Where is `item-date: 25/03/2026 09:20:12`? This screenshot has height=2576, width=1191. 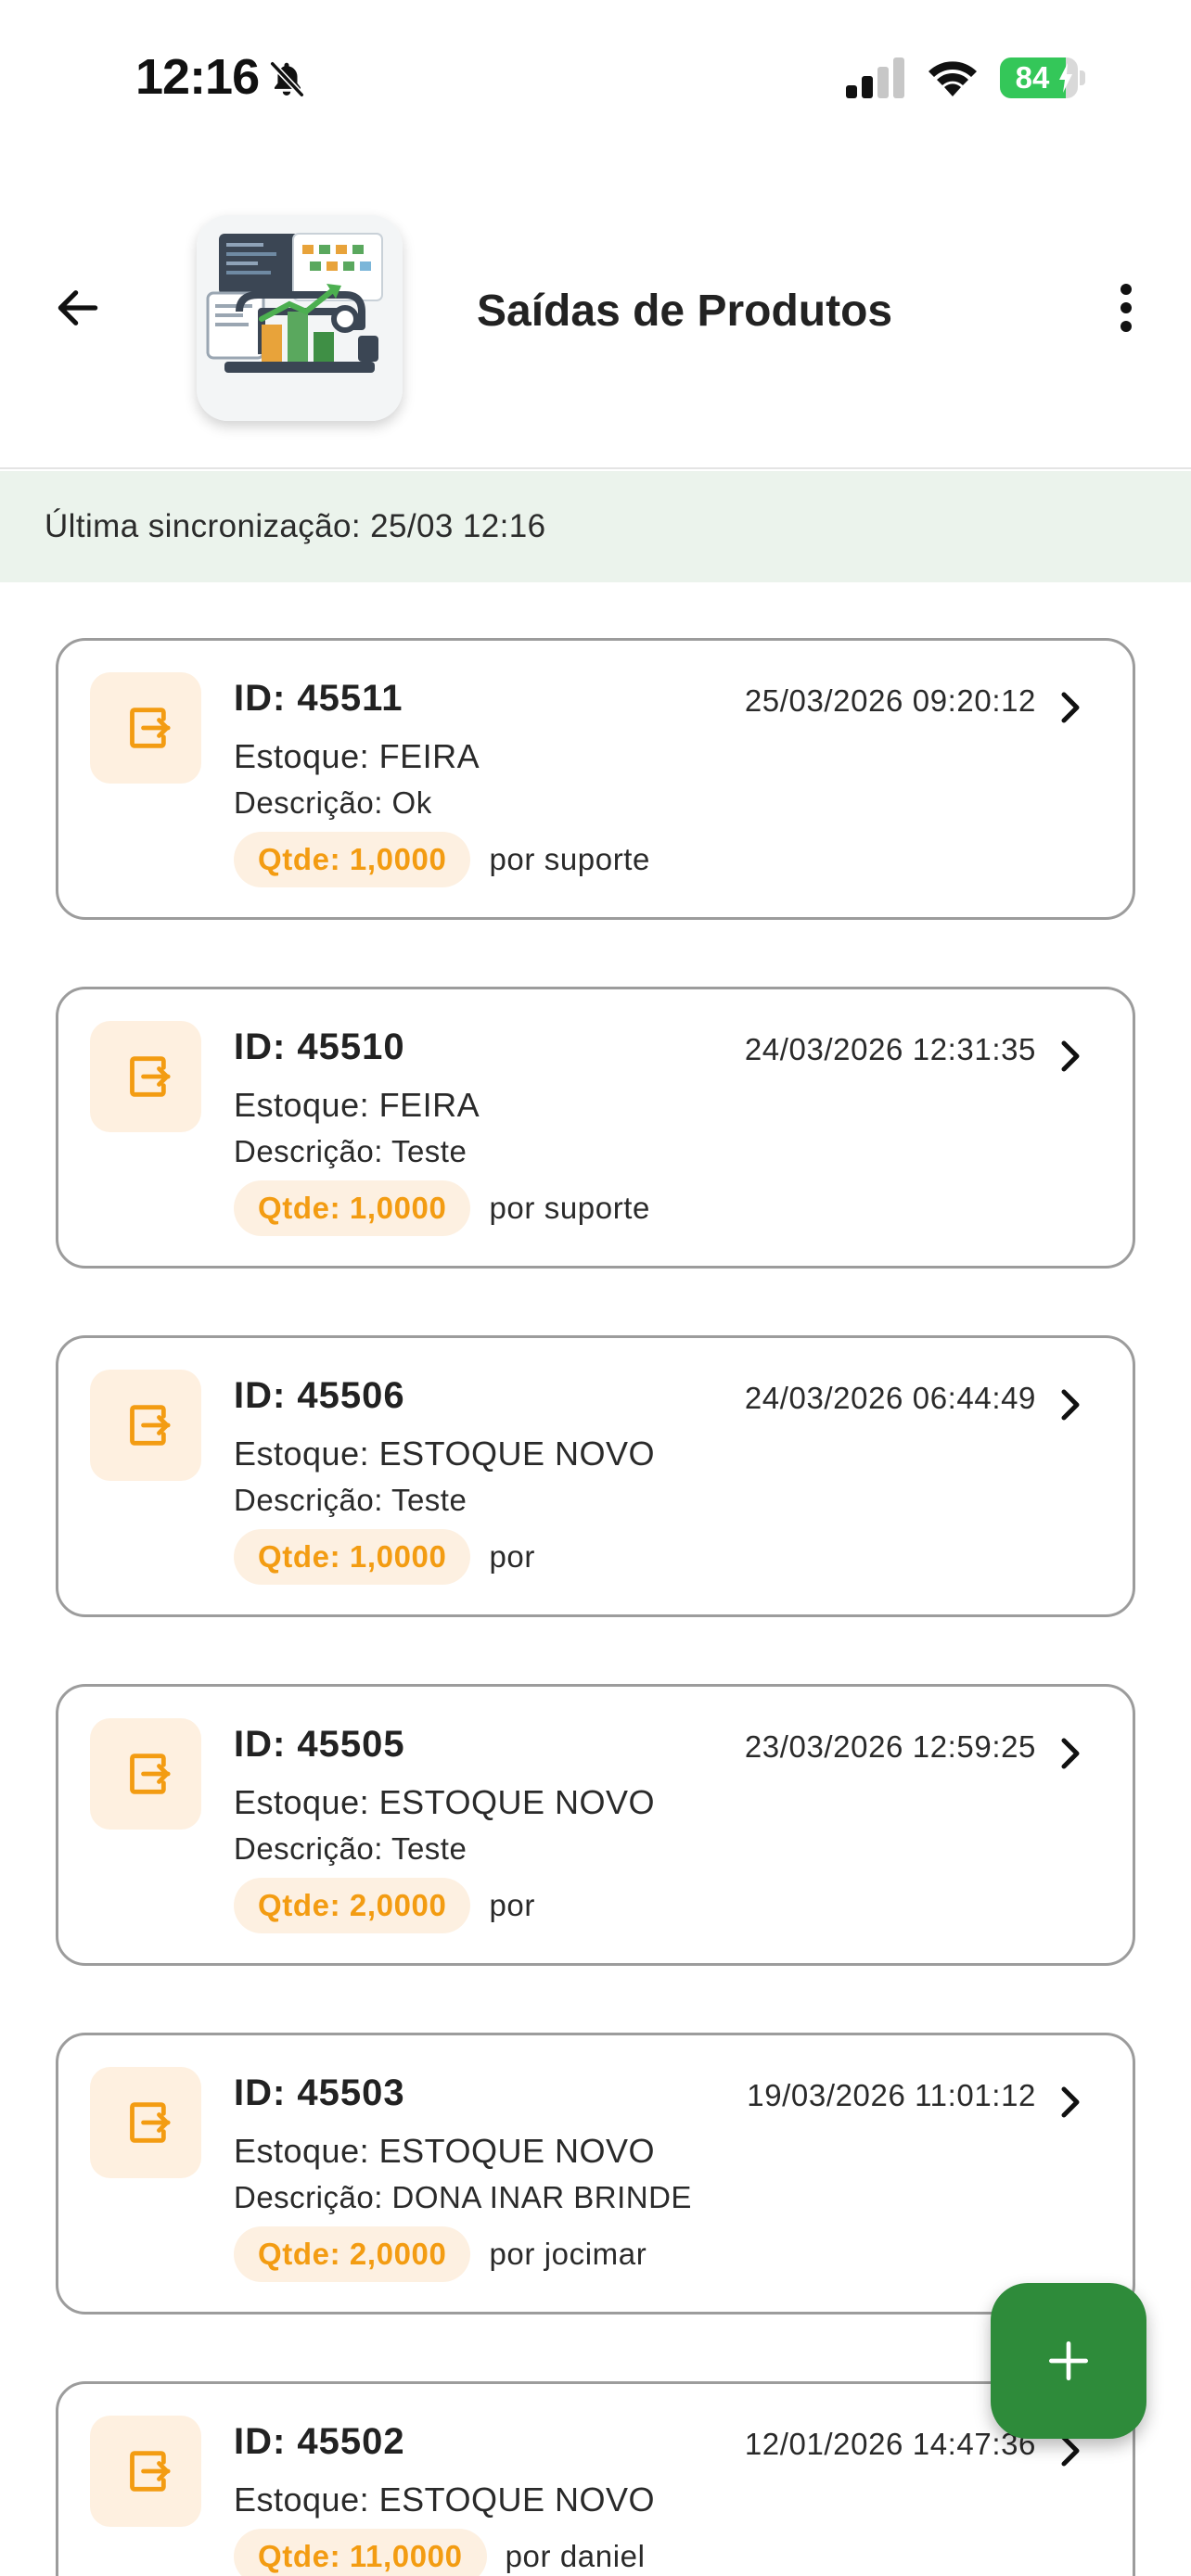
item-date: 25/03/2026 09:20:12 is located at coordinates (890, 700).